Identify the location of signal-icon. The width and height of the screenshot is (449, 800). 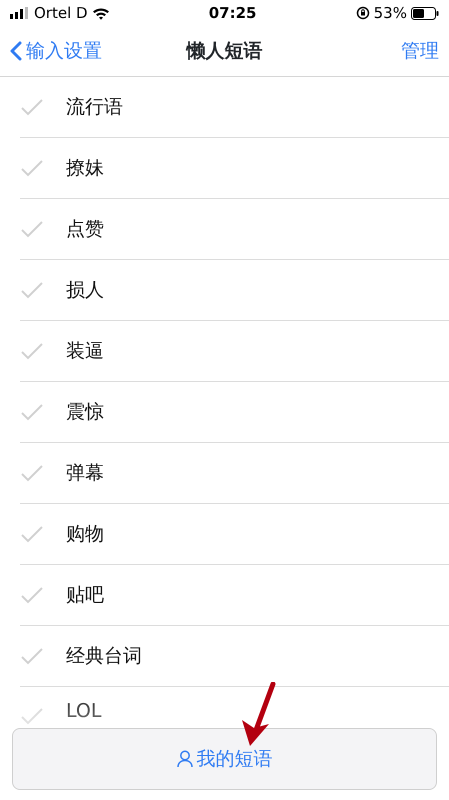
(20, 13).